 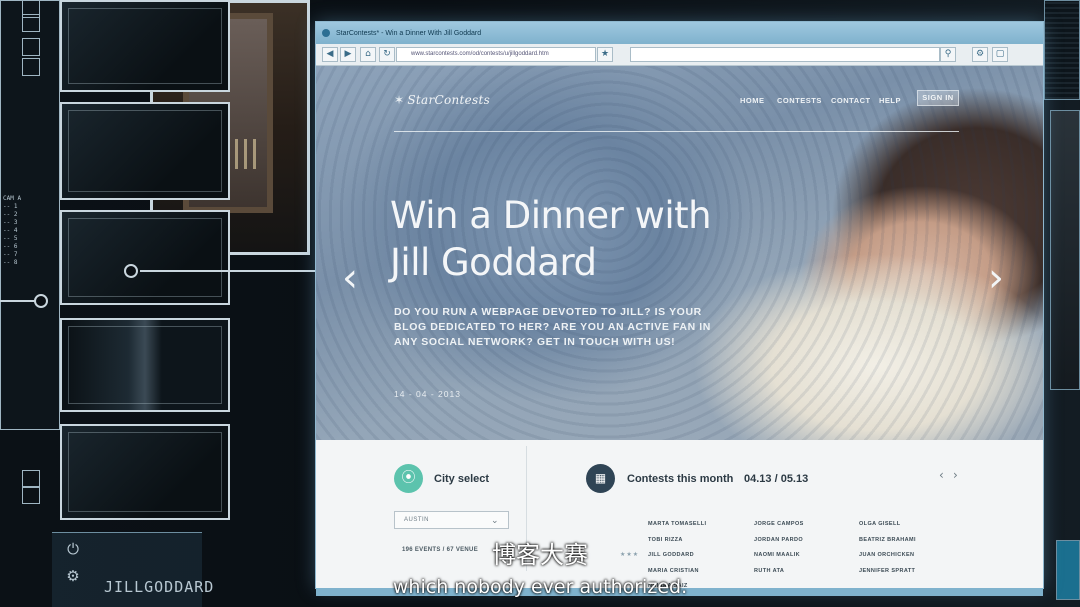 What do you see at coordinates (851, 100) in the screenshot?
I see `nav-contact: CONTACT` at bounding box center [851, 100].